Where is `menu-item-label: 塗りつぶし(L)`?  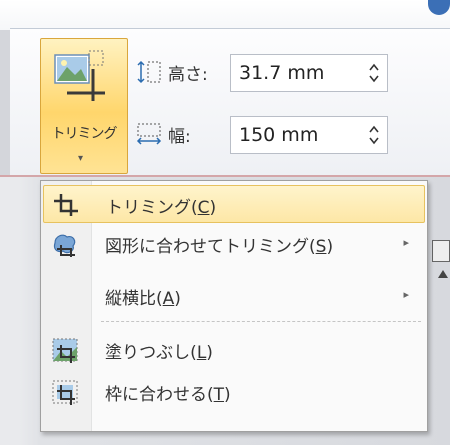
menu-item-label: 塗りつぶし(L) is located at coordinates (159, 353).